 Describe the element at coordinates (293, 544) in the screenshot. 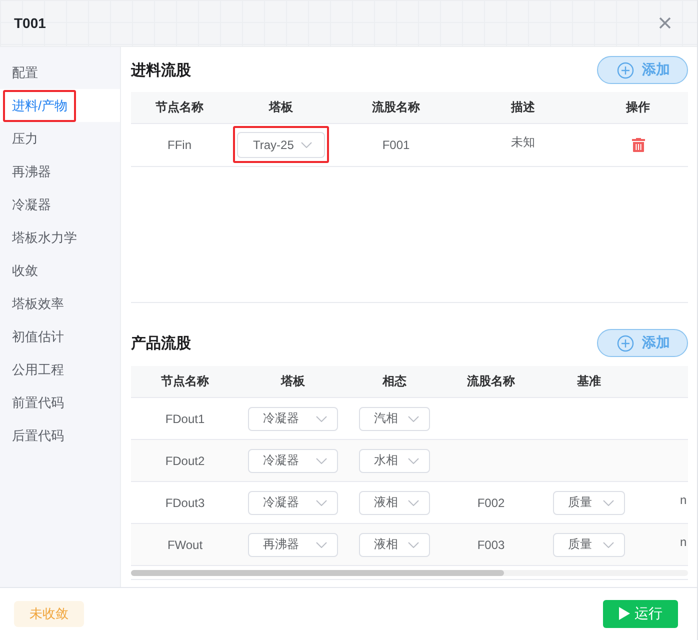

I see `dropdown: 再沸器` at that location.